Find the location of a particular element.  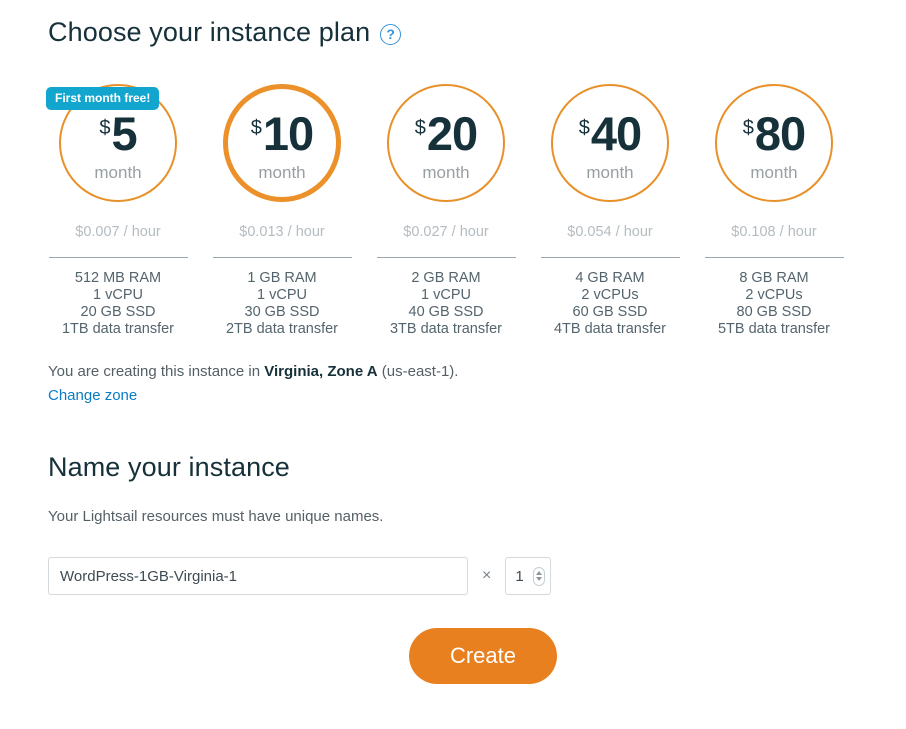

plan-spec-transfer: 5TB data transfer is located at coordinates (774, 328).